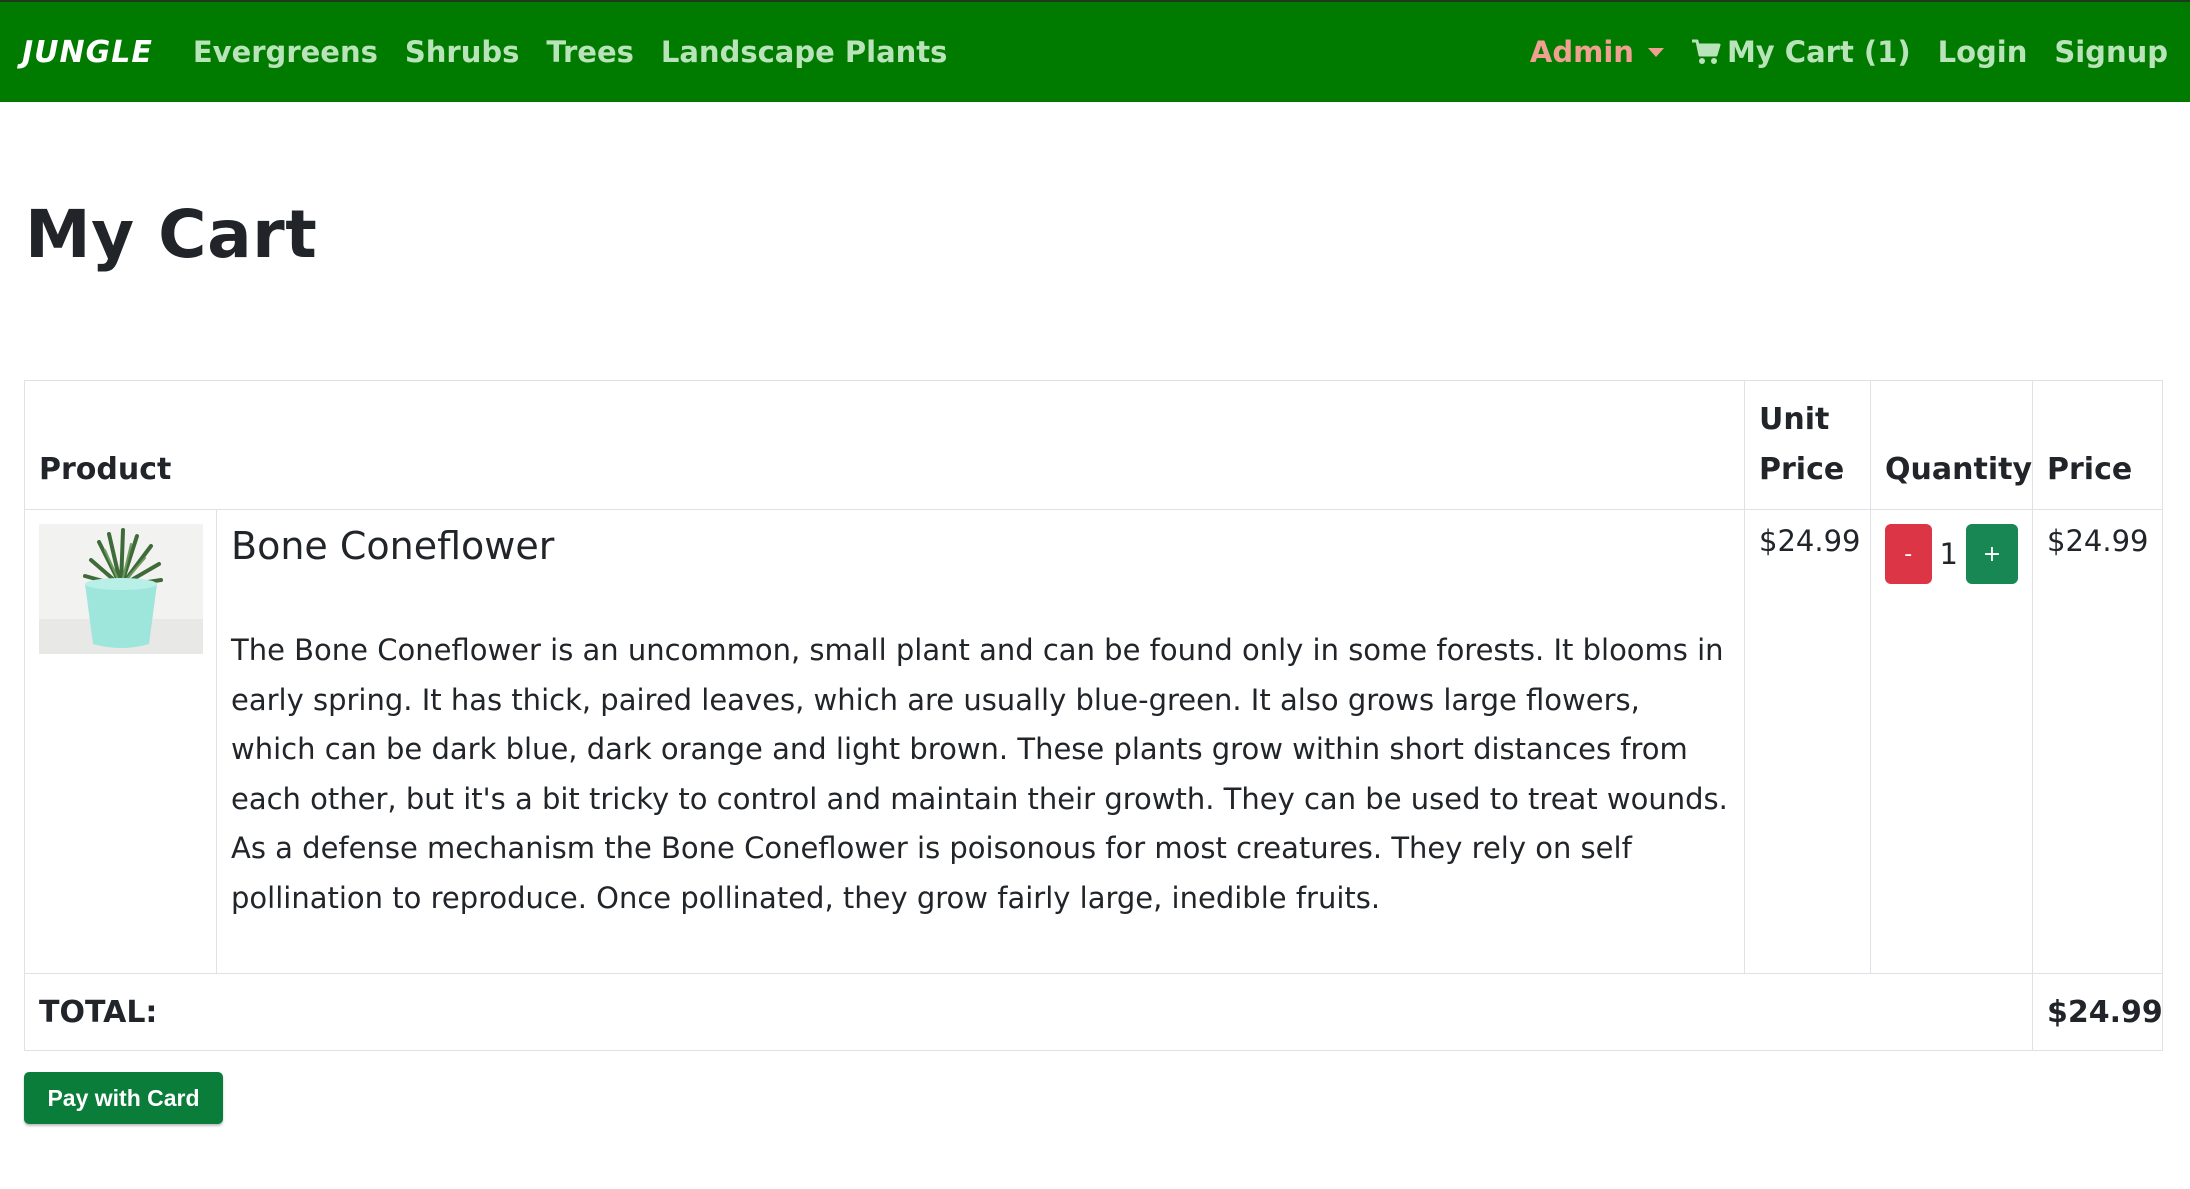  Describe the element at coordinates (1028, 1012) in the screenshot. I see `total-label: TOTAL:` at that location.